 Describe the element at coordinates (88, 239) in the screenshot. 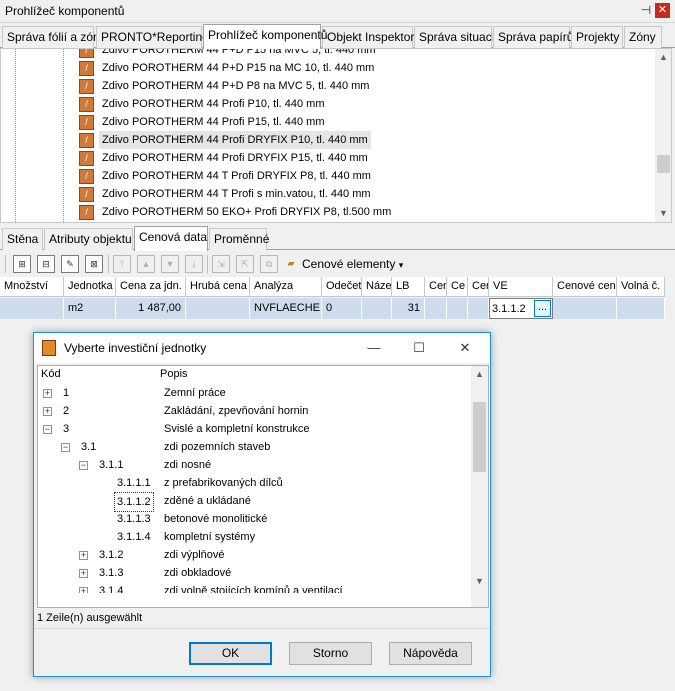

I see `tab-atributy-objektu: Atributy objektu` at that location.